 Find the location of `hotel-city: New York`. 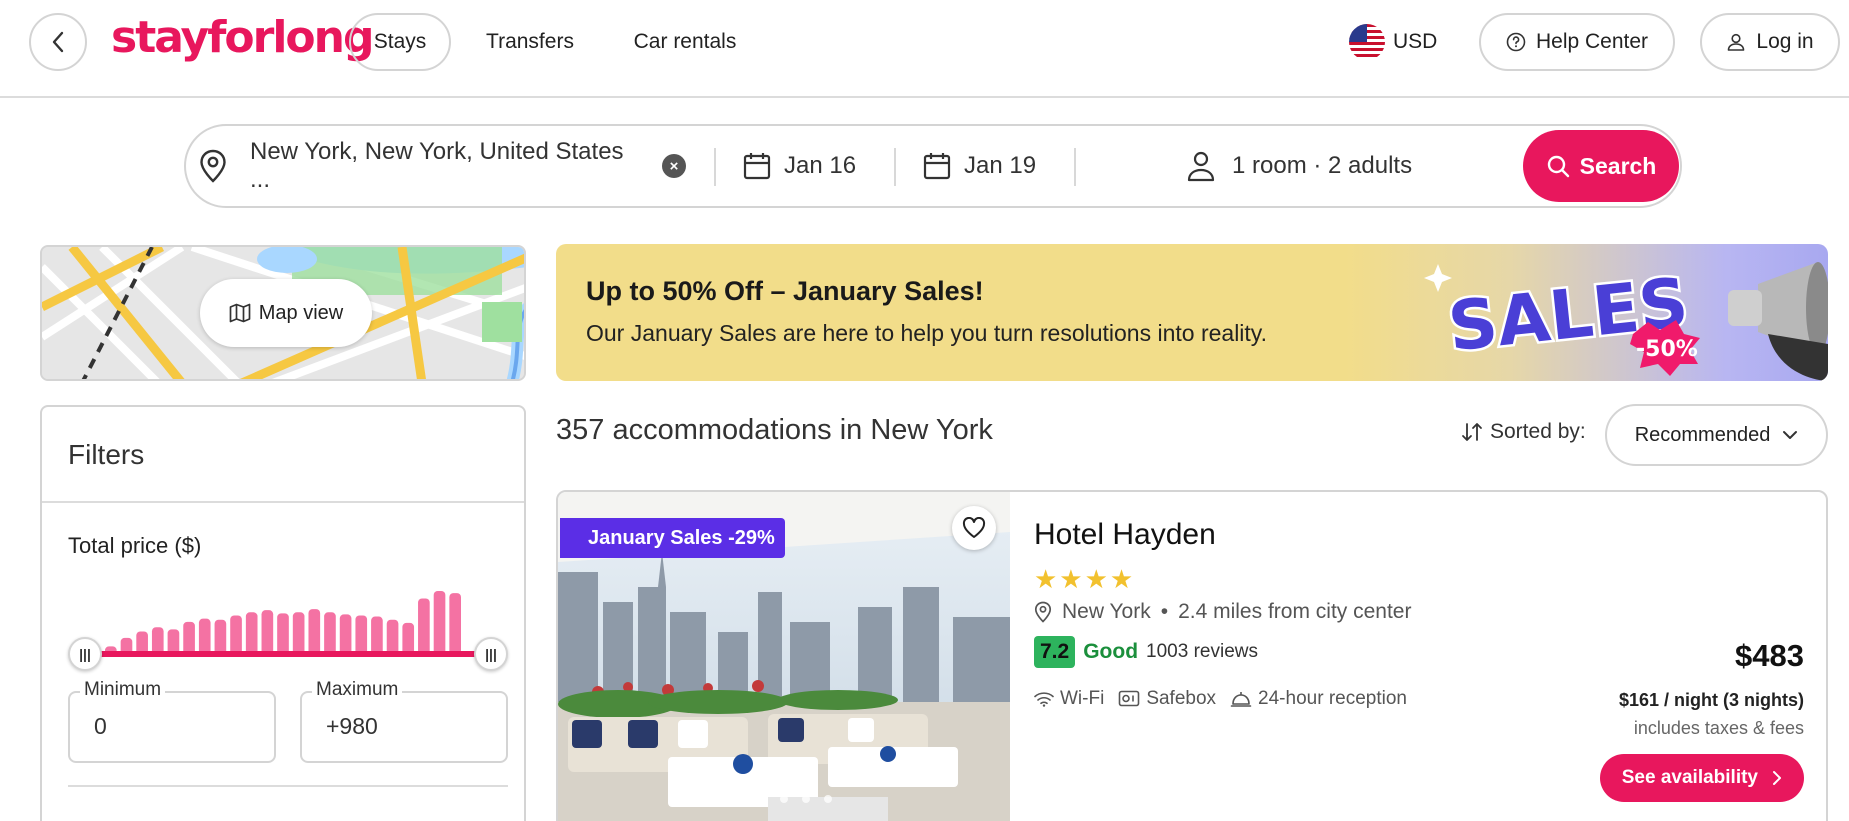

hotel-city: New York is located at coordinates (1106, 611).